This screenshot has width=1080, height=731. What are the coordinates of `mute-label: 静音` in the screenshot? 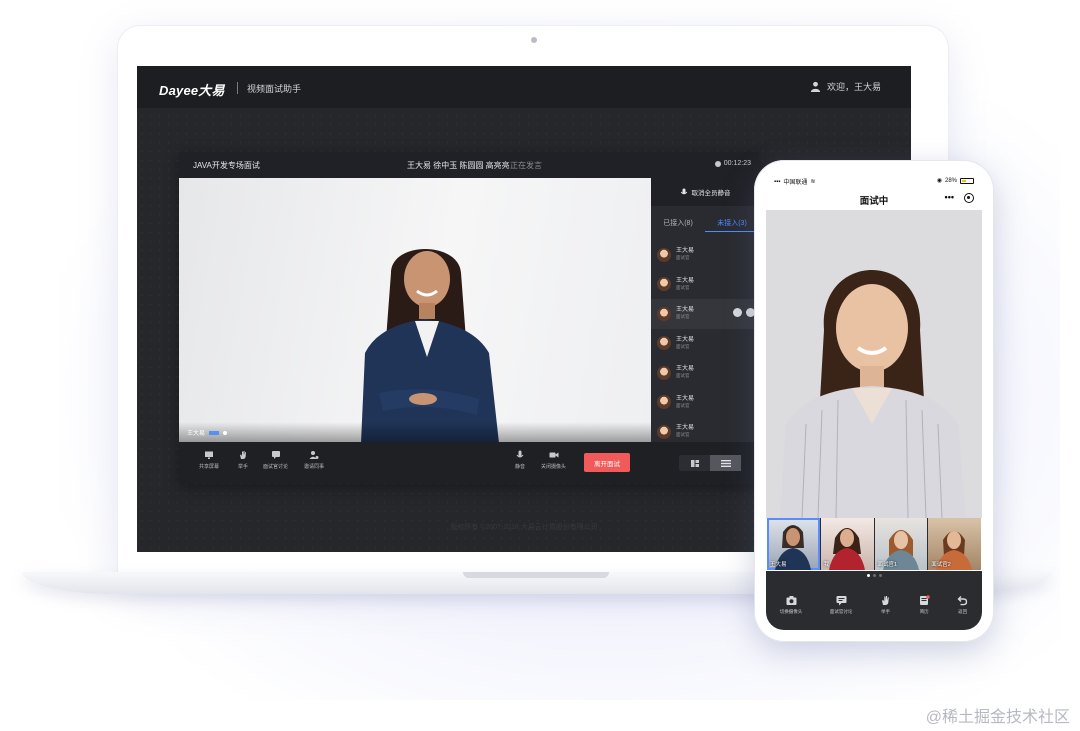 It's located at (520, 467).